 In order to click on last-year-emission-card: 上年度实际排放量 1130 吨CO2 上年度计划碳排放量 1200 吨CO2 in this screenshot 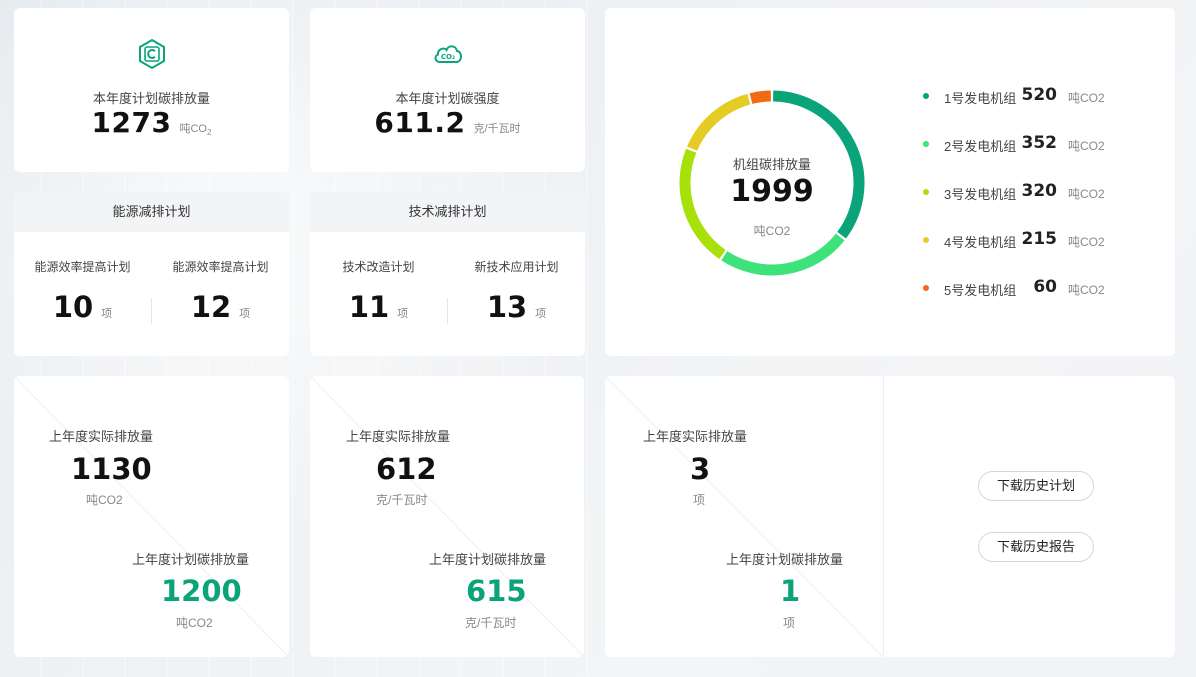, I will do `click(151, 516)`.